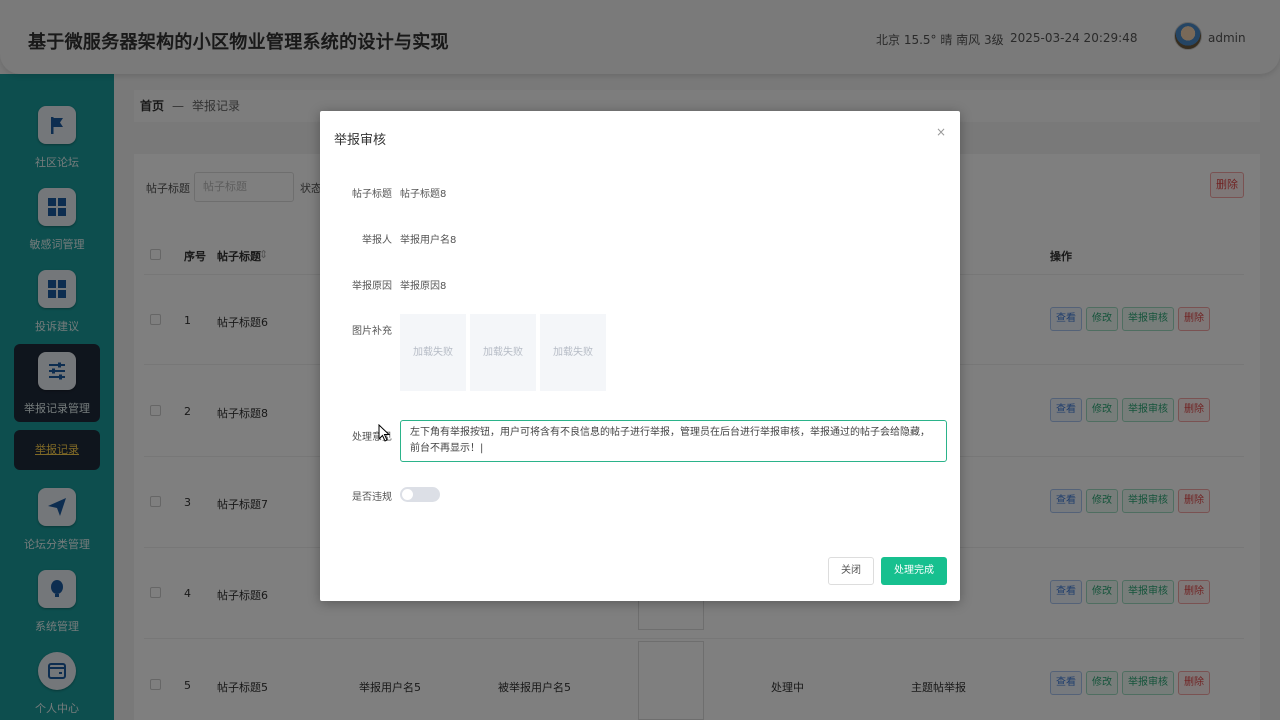  Describe the element at coordinates (377, 240) in the screenshot. I see `reporter-label: 举报人` at that location.